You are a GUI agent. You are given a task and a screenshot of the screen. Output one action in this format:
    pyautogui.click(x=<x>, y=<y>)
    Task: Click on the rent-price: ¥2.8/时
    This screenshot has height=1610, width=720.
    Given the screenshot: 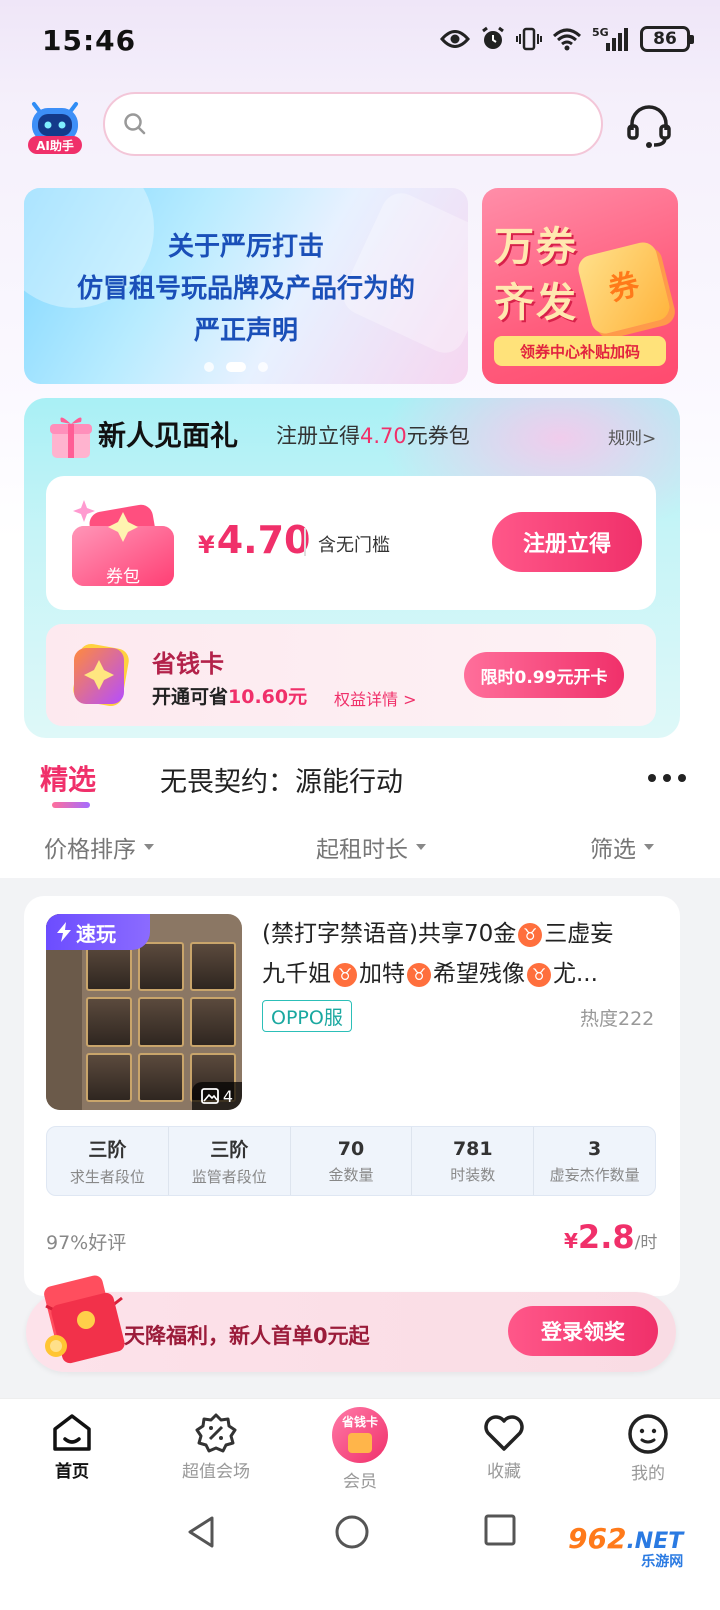 What is the action you would take?
    pyautogui.click(x=610, y=1237)
    